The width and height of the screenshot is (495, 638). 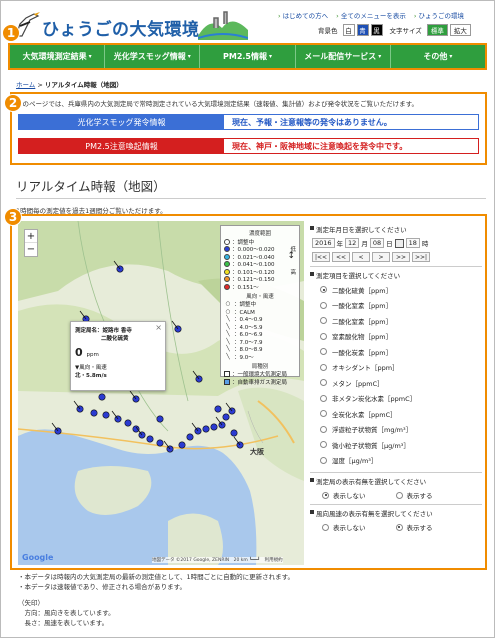 I want to click on wind-display-options: 表示しない 表示する, so click(x=396, y=527).